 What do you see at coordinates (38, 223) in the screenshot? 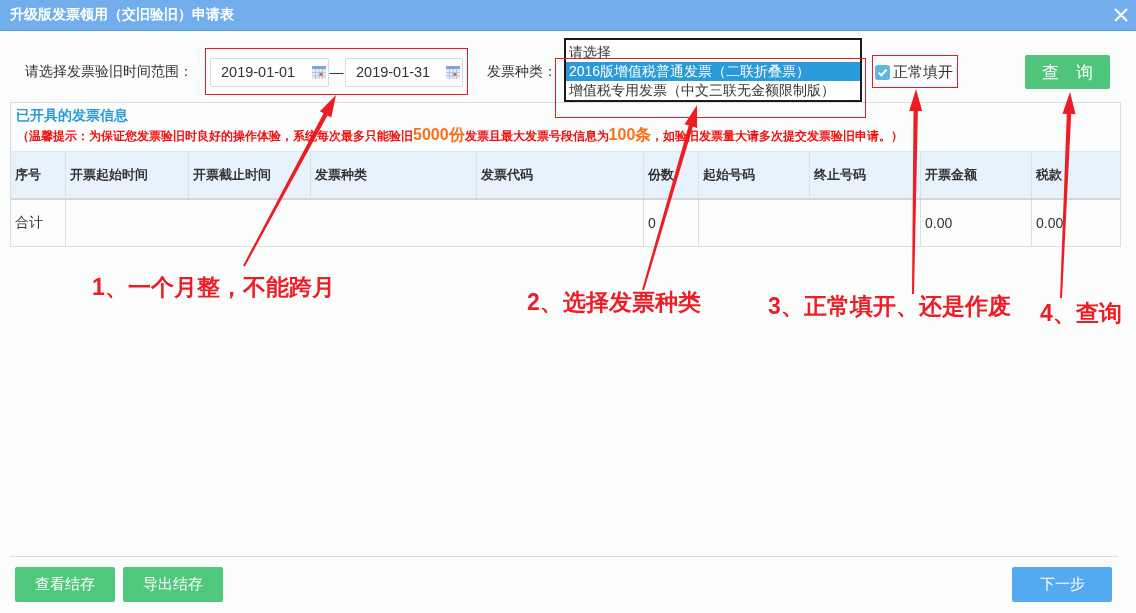
I see `table-cell: 合计` at bounding box center [38, 223].